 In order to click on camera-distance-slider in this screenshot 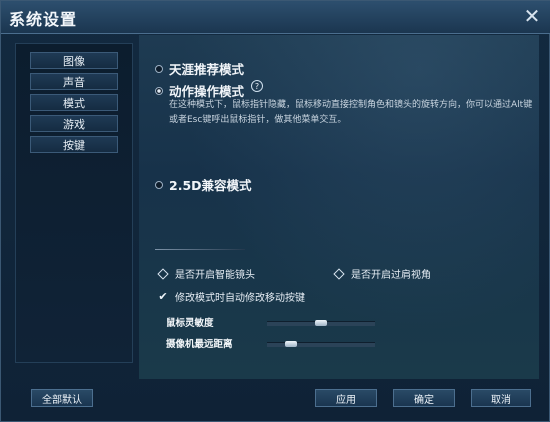, I will do `click(321, 344)`.